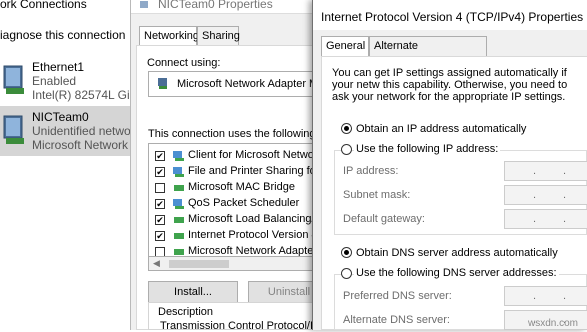 The image size is (587, 332). Describe the element at coordinates (239, 263) in the screenshot. I see `horizontal-scrollbar: ◀` at that location.